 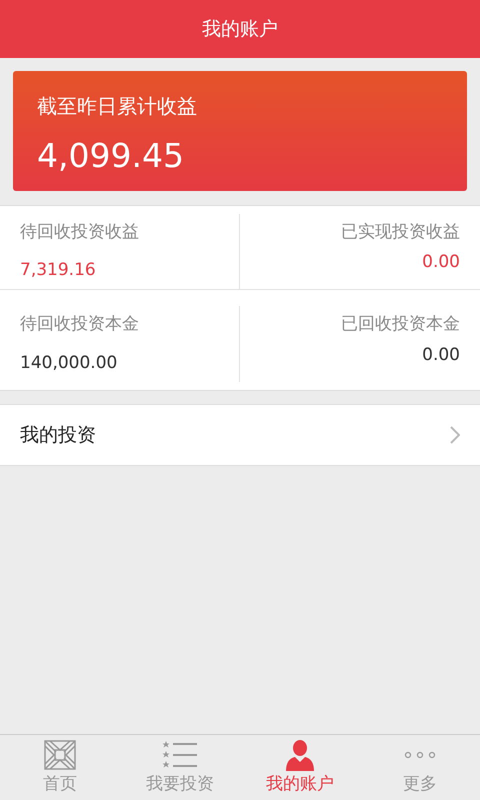 I want to click on tab-button: 我的账户, so click(x=300, y=767).